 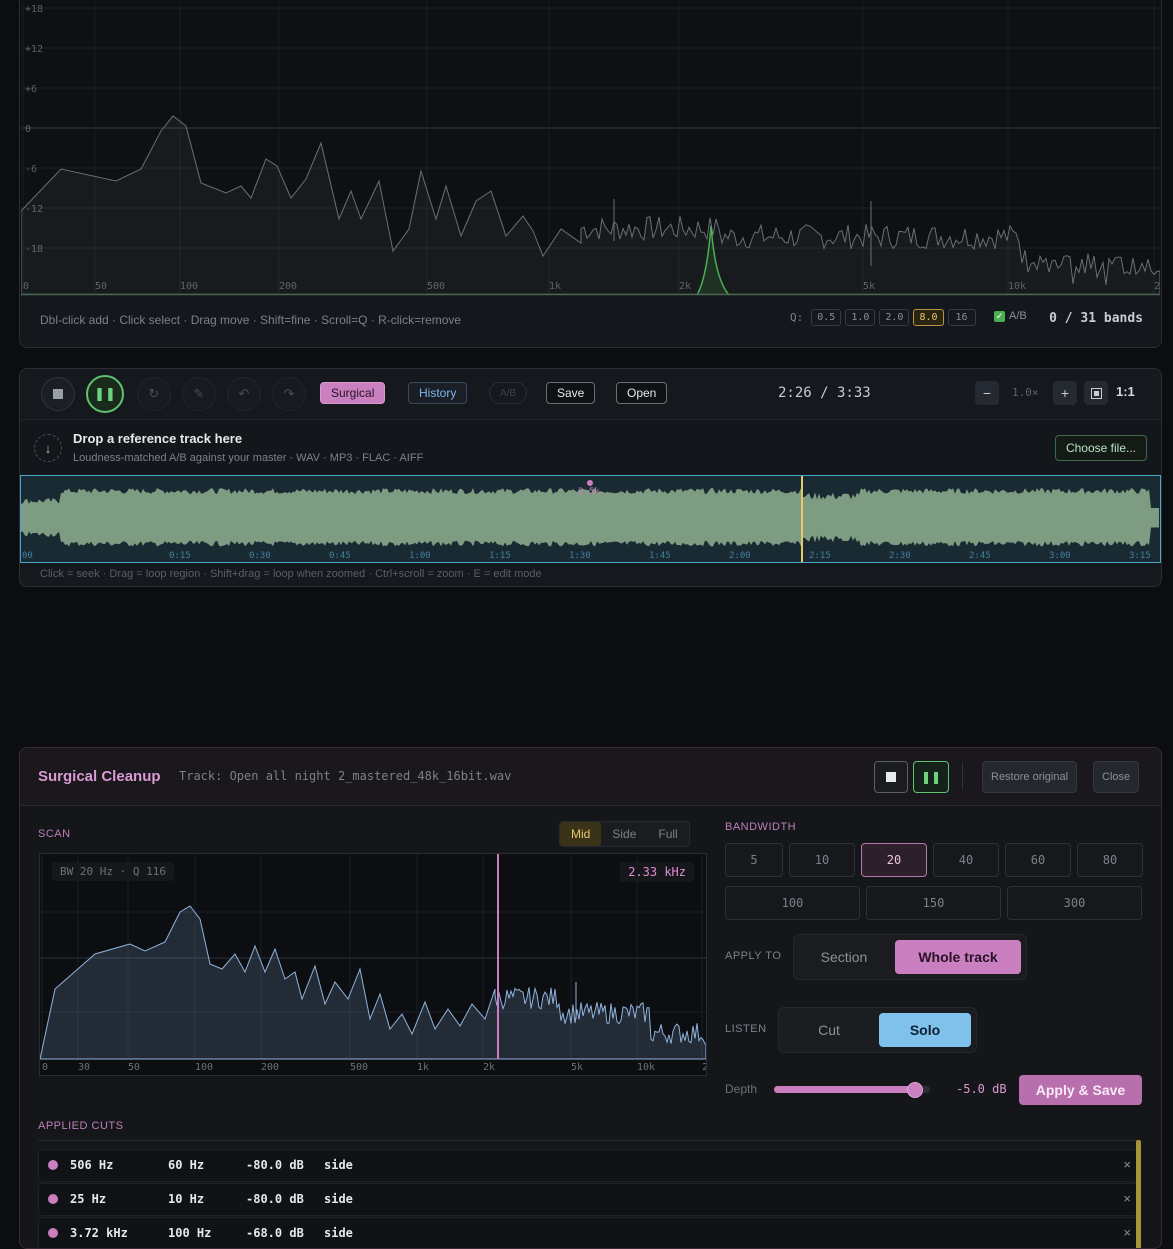 I want to click on loop-button: ↻, so click(x=154, y=394).